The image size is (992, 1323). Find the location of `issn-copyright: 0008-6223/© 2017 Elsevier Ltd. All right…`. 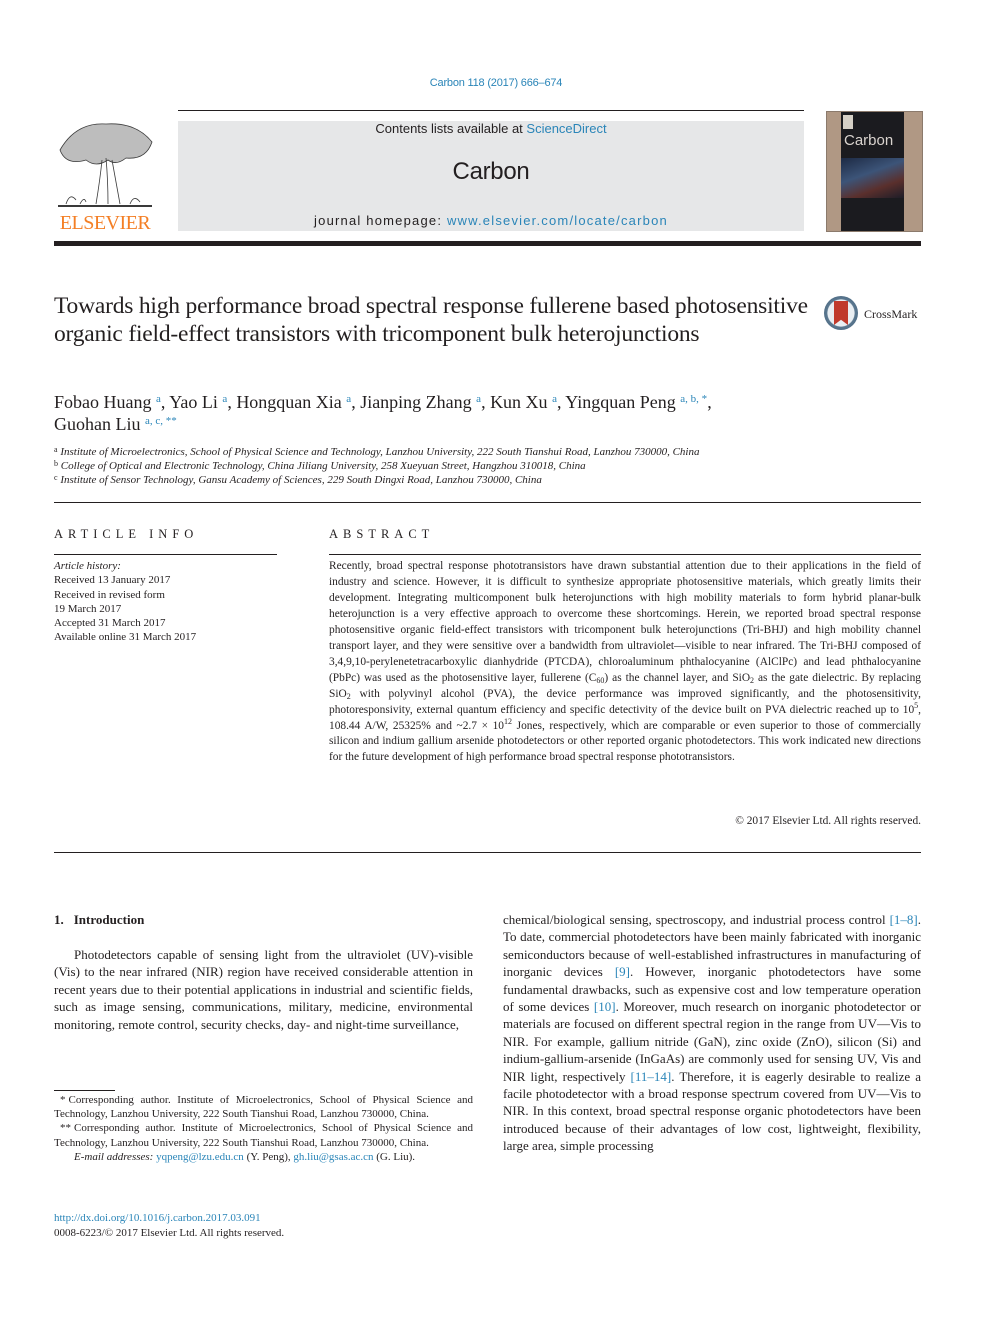

issn-copyright: 0008-6223/© 2017 Elsevier Ltd. All right… is located at coordinates (169, 1232).